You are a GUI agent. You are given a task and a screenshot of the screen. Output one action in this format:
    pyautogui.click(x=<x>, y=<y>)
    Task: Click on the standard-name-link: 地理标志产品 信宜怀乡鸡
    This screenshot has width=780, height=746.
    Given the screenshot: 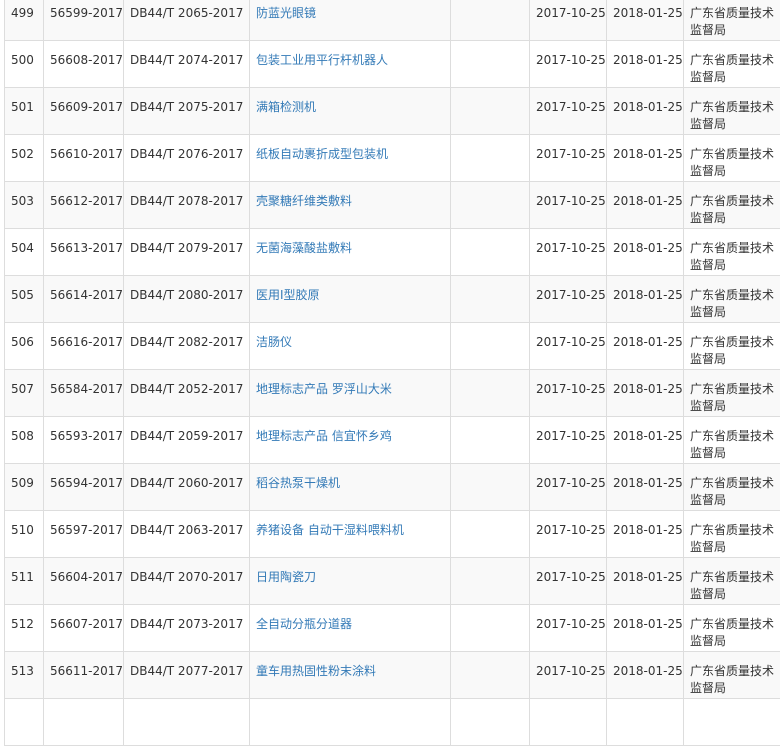 What is the action you would take?
    pyautogui.click(x=324, y=436)
    